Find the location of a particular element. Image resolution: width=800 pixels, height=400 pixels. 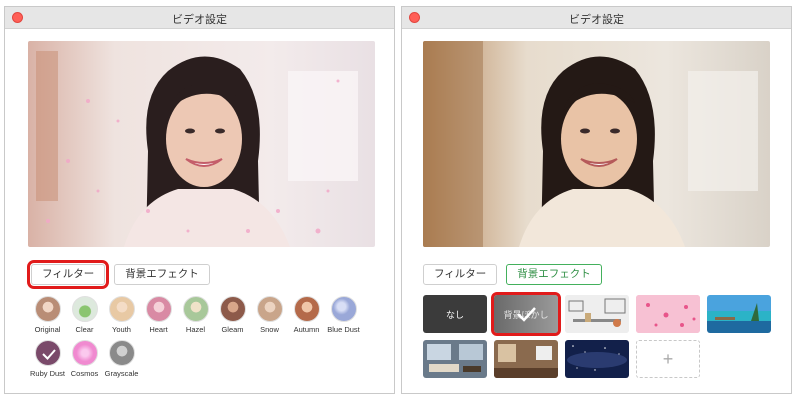

filter-label: Ruby Dust is located at coordinates (47, 373).